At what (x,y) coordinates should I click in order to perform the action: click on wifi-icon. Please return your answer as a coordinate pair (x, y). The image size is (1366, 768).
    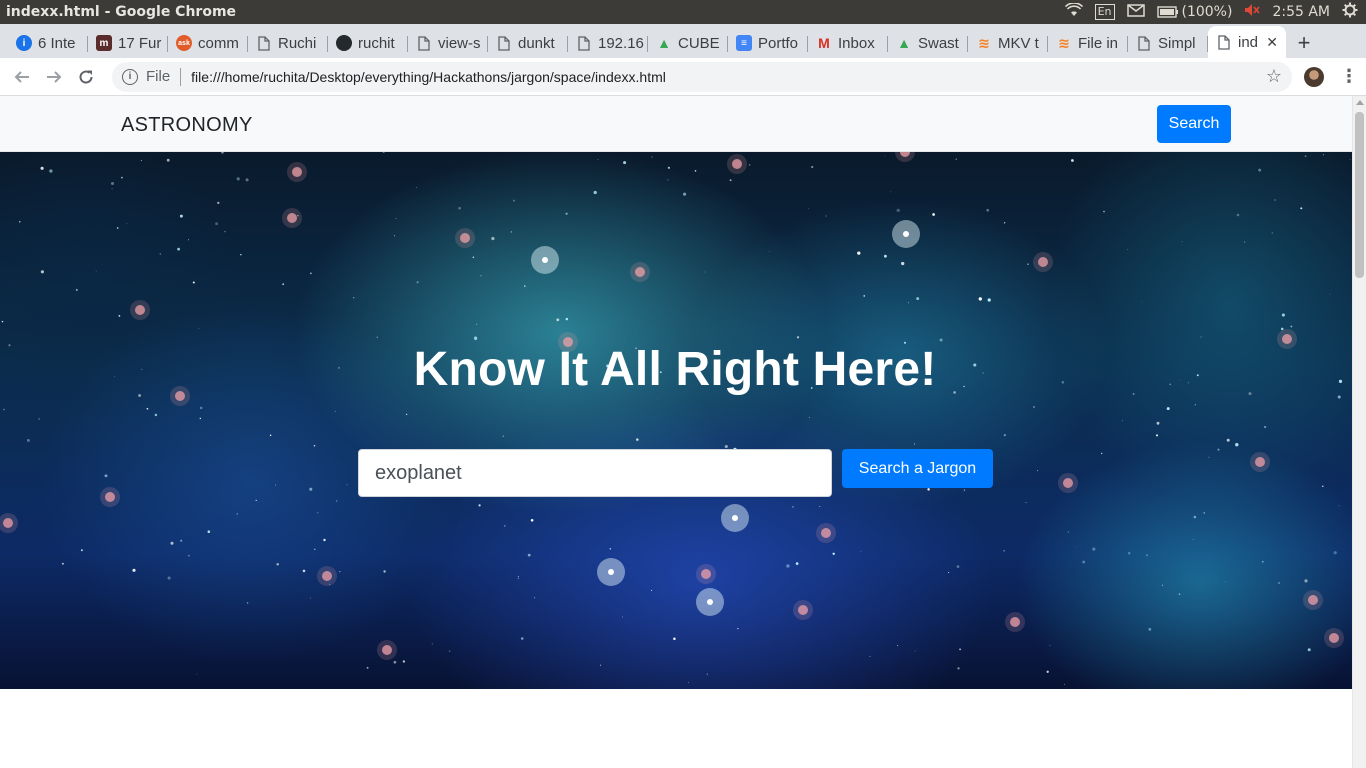
    Looking at the image, I should click on (1073, 11).